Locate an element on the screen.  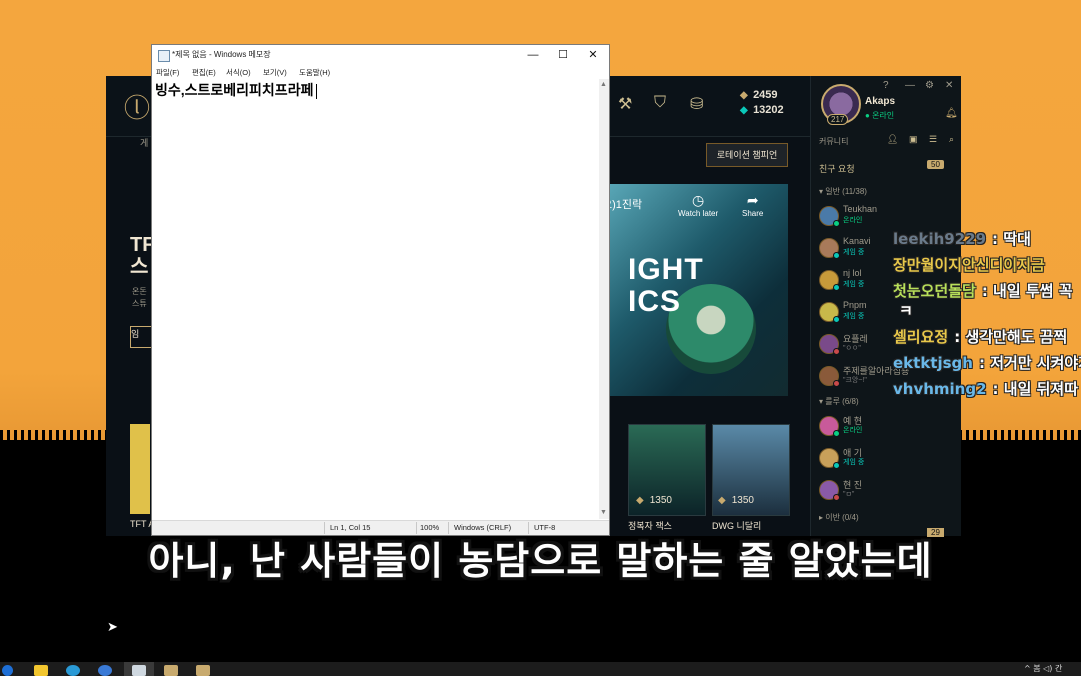
close-icon: ✕ is located at coordinates (949, 85).